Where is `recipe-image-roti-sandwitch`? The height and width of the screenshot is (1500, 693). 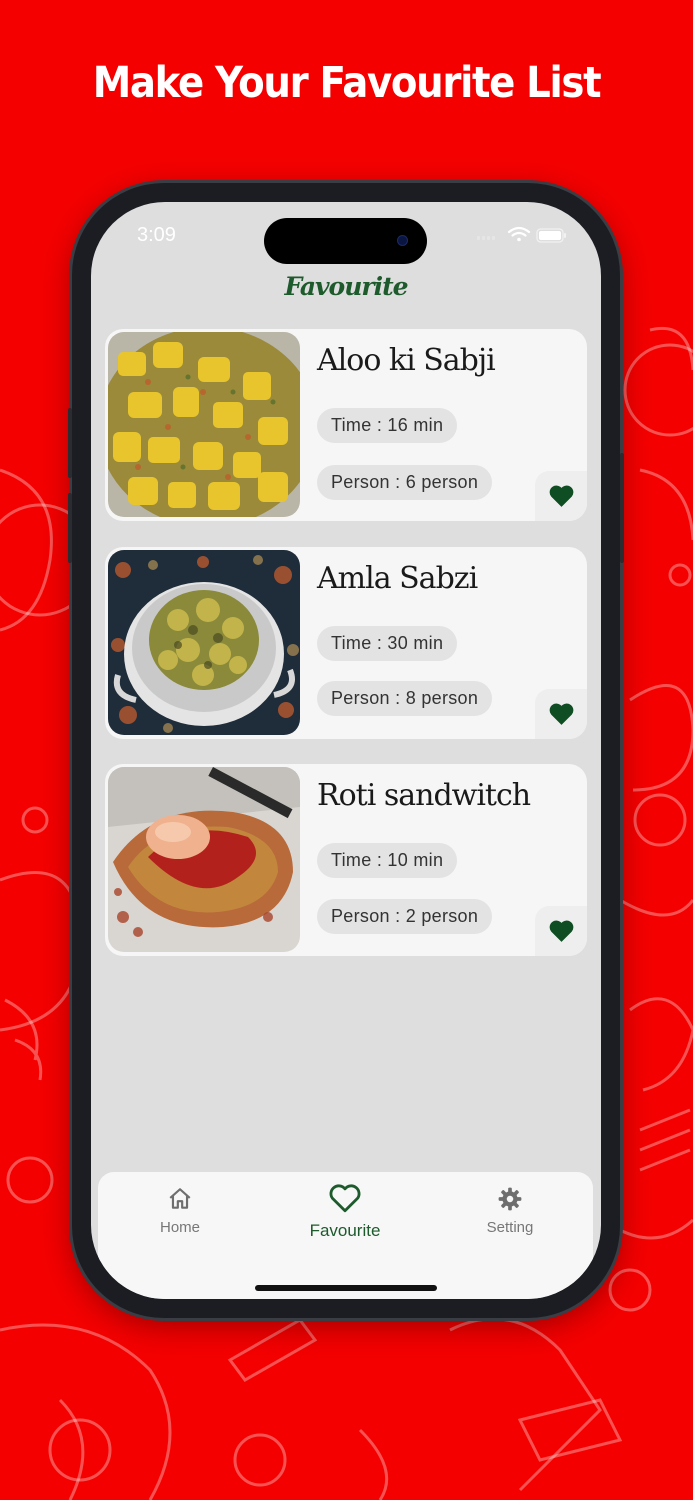
recipe-image-roti-sandwitch is located at coordinates (204, 859).